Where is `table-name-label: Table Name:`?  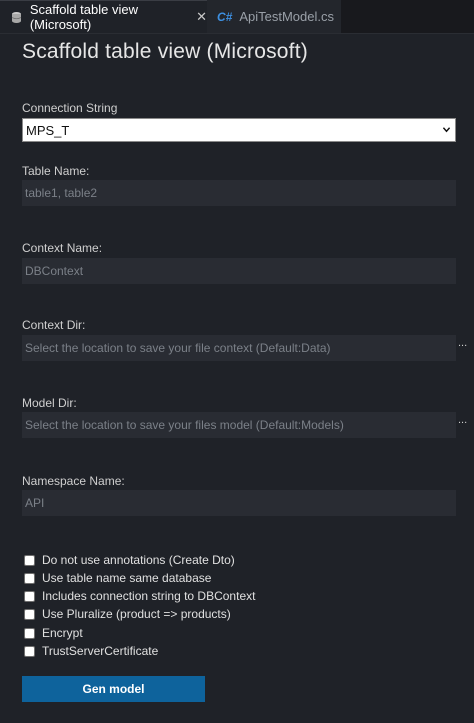
table-name-label: Table Name: is located at coordinates (56, 171).